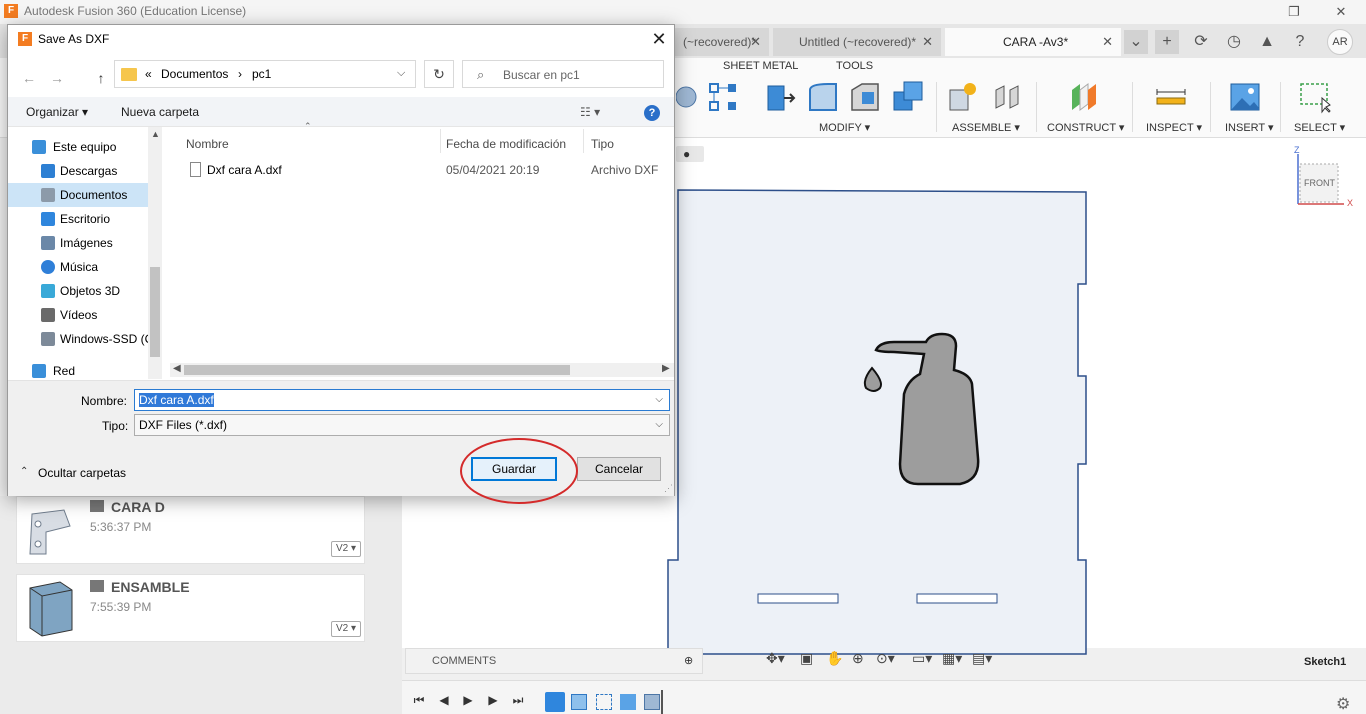 The image size is (1366, 714). What do you see at coordinates (78, 219) in the screenshot?
I see `tree-item-escritorio: Escritorio` at bounding box center [78, 219].